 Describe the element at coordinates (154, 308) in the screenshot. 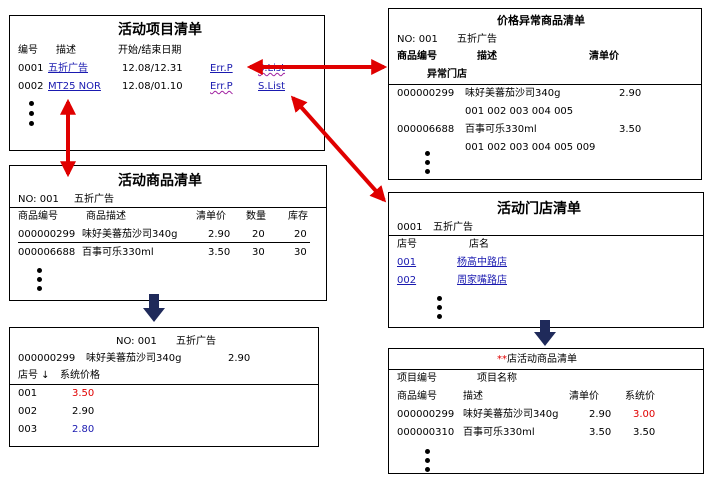

I see `down-arrow-products-detail` at that location.